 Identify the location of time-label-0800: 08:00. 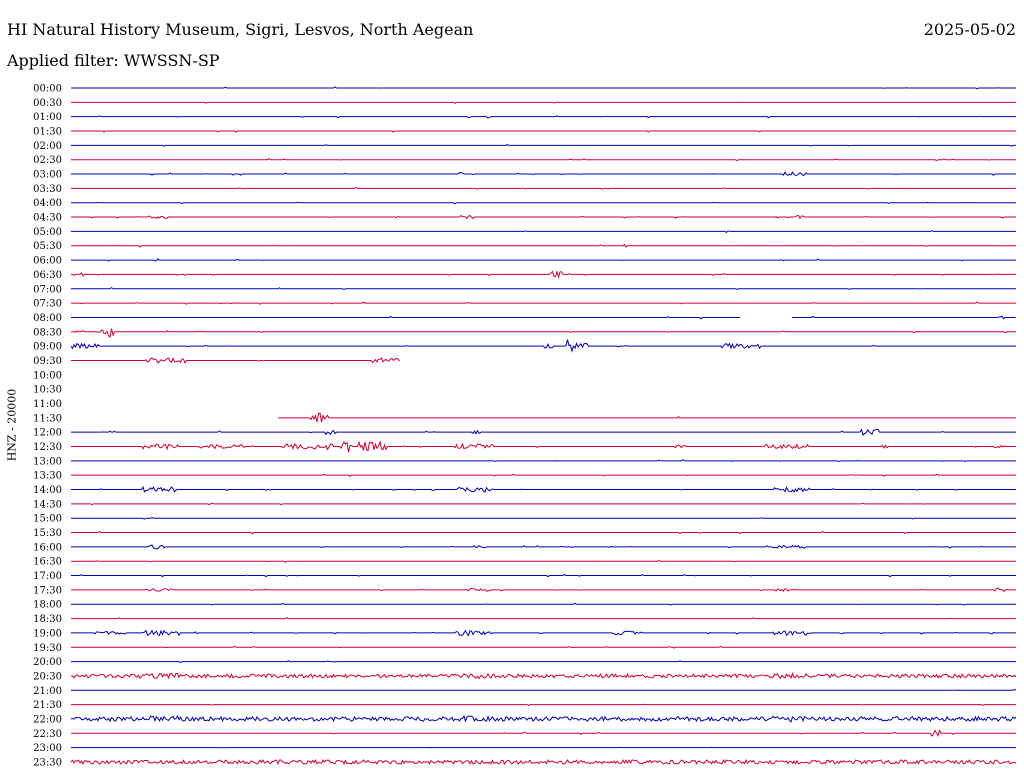
(47, 318).